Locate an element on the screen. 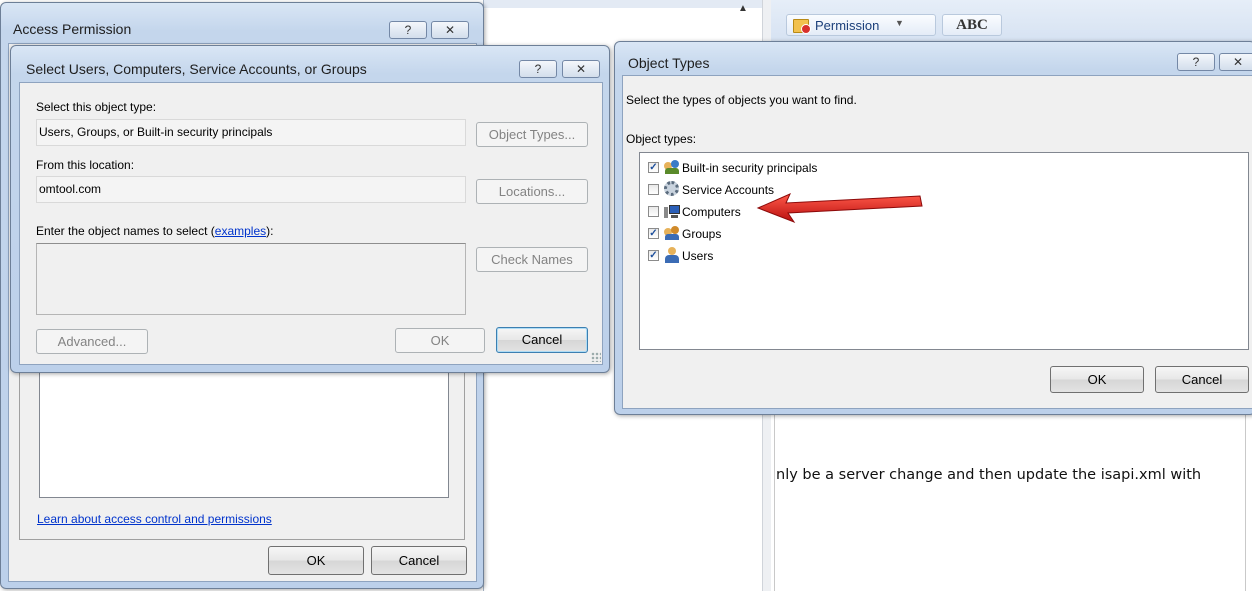 The width and height of the screenshot is (1252, 591). spelling-button: ABC is located at coordinates (972, 25).